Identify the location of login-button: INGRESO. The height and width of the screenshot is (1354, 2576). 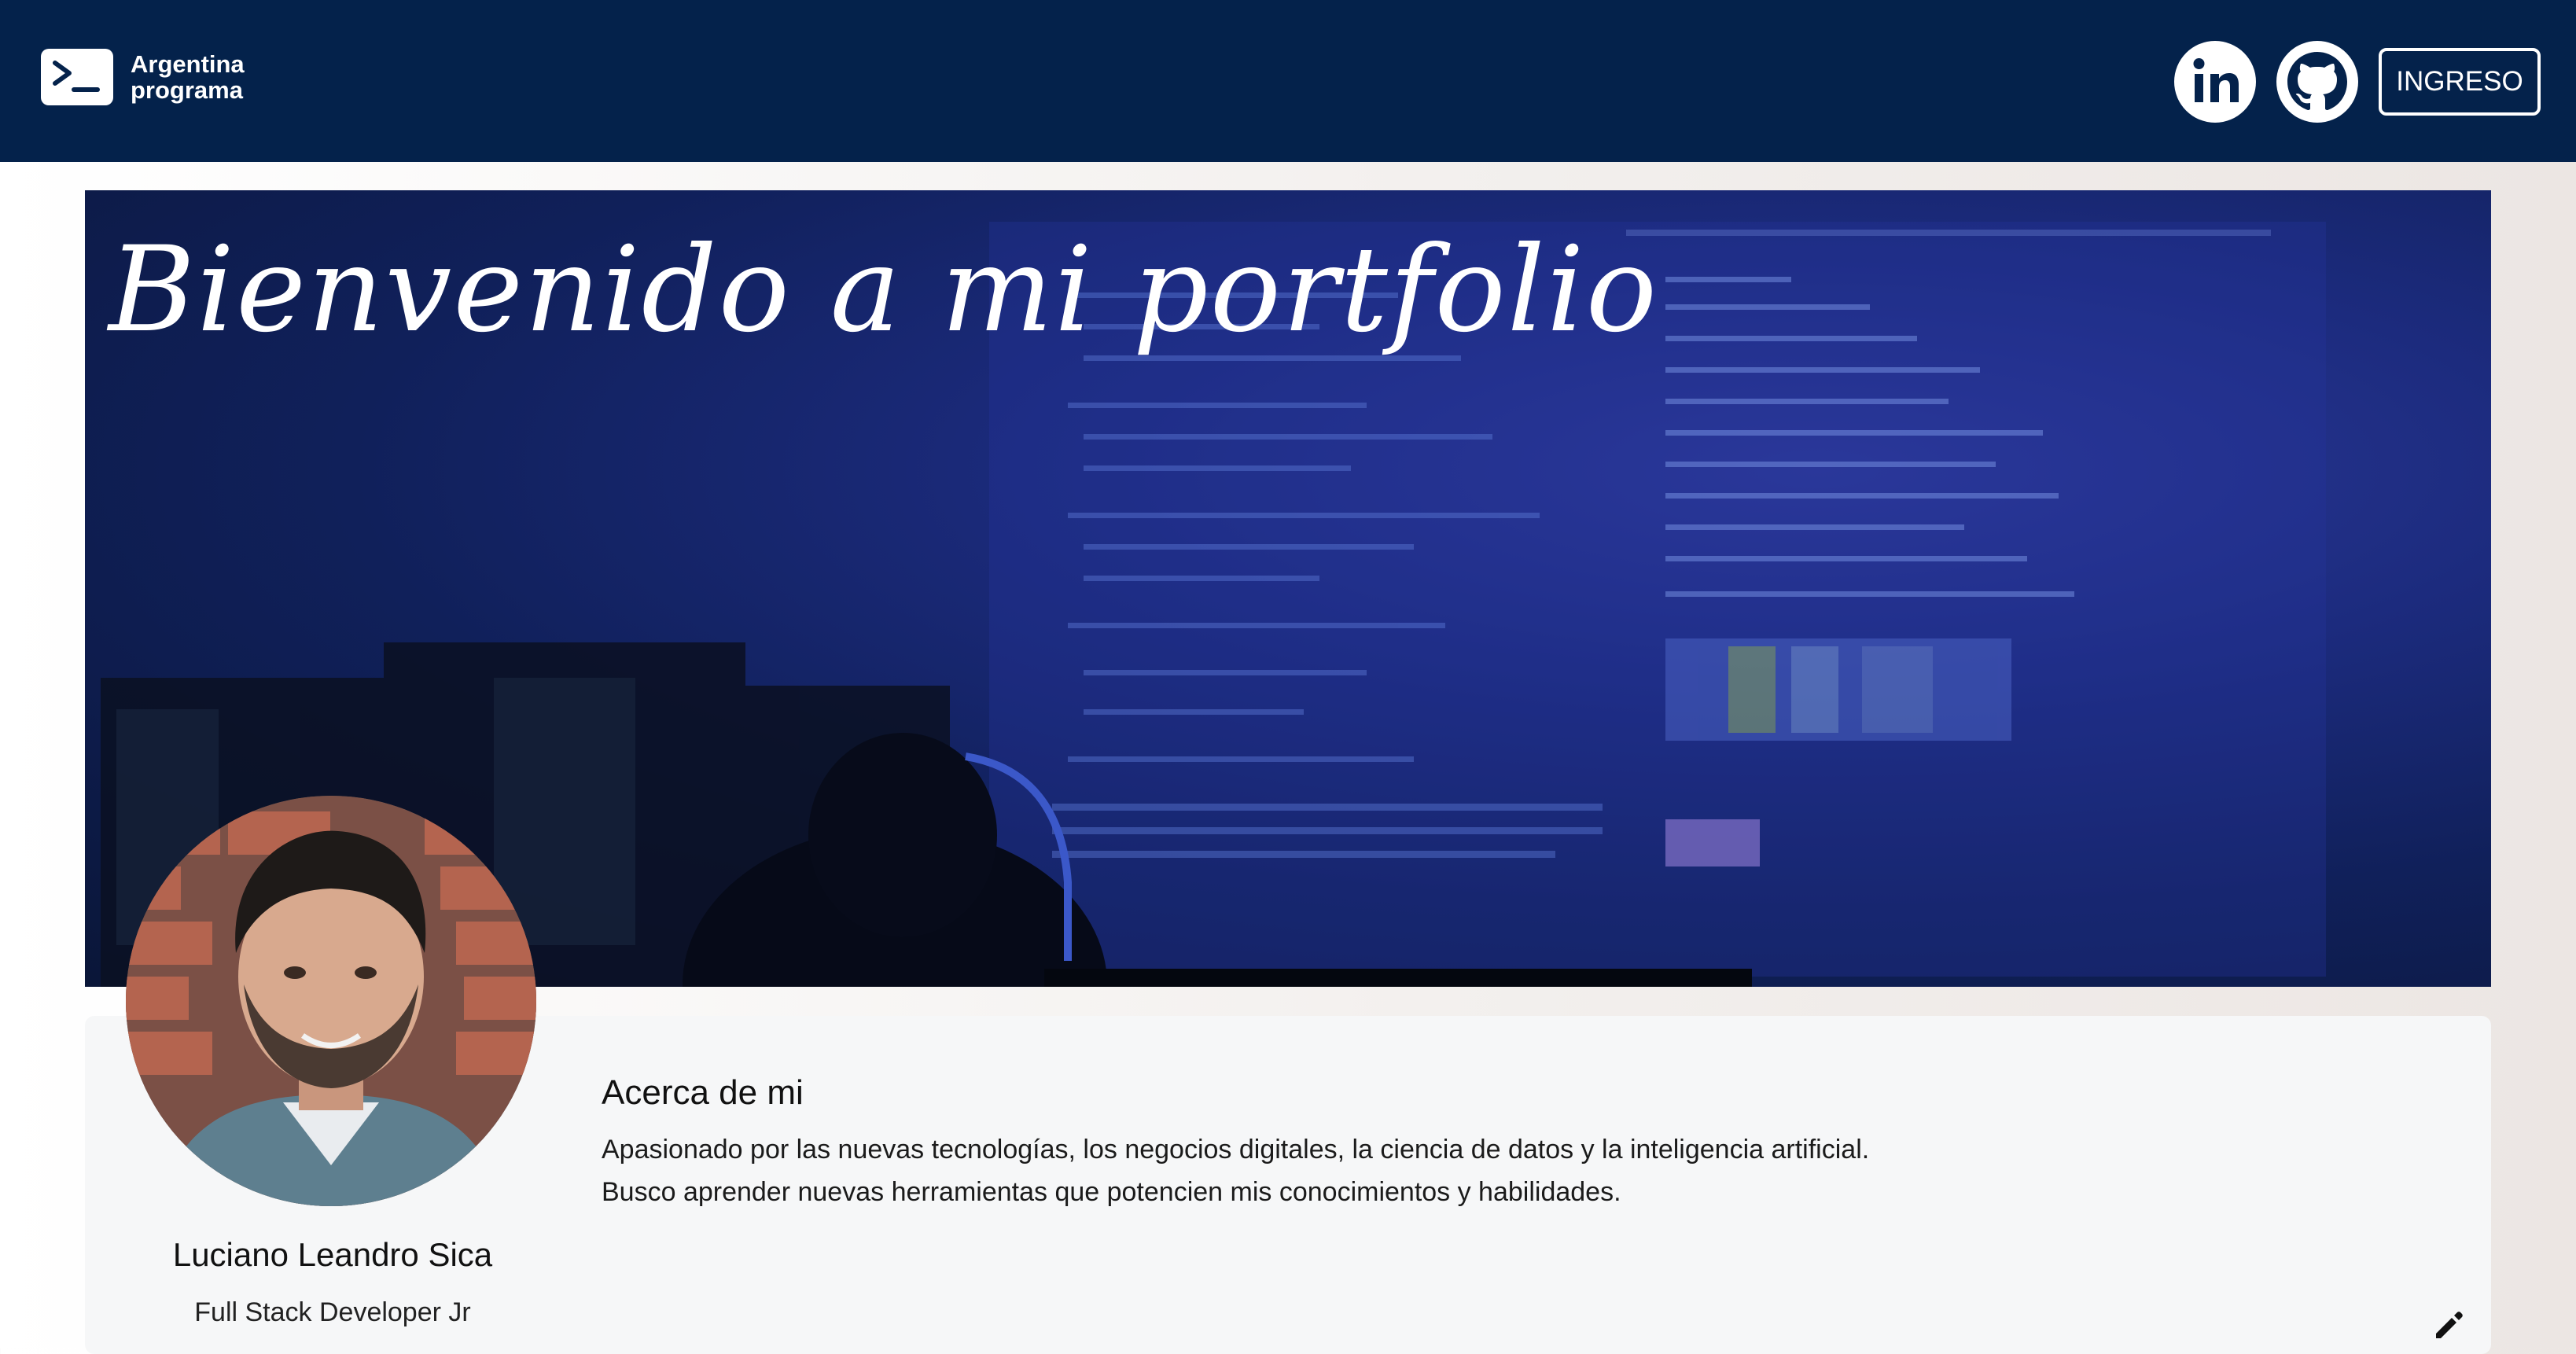
(2460, 82).